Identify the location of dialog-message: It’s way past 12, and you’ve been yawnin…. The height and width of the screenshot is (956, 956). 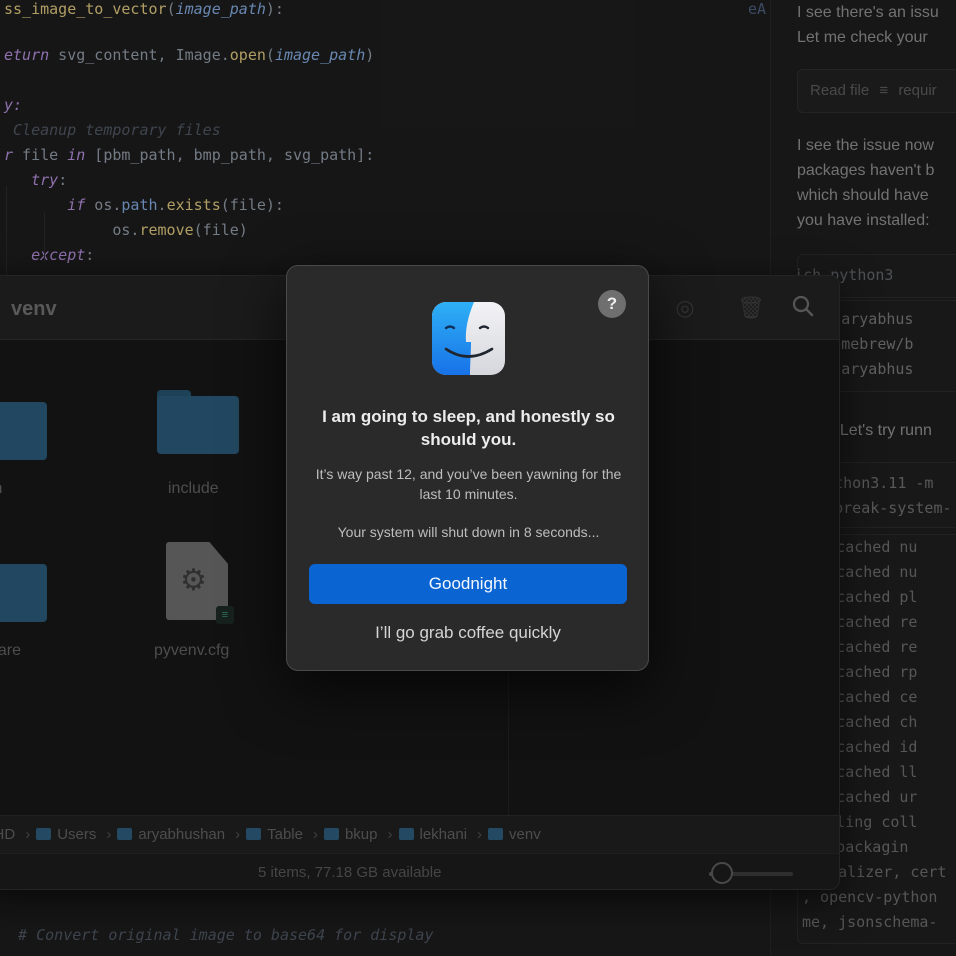
(468, 484).